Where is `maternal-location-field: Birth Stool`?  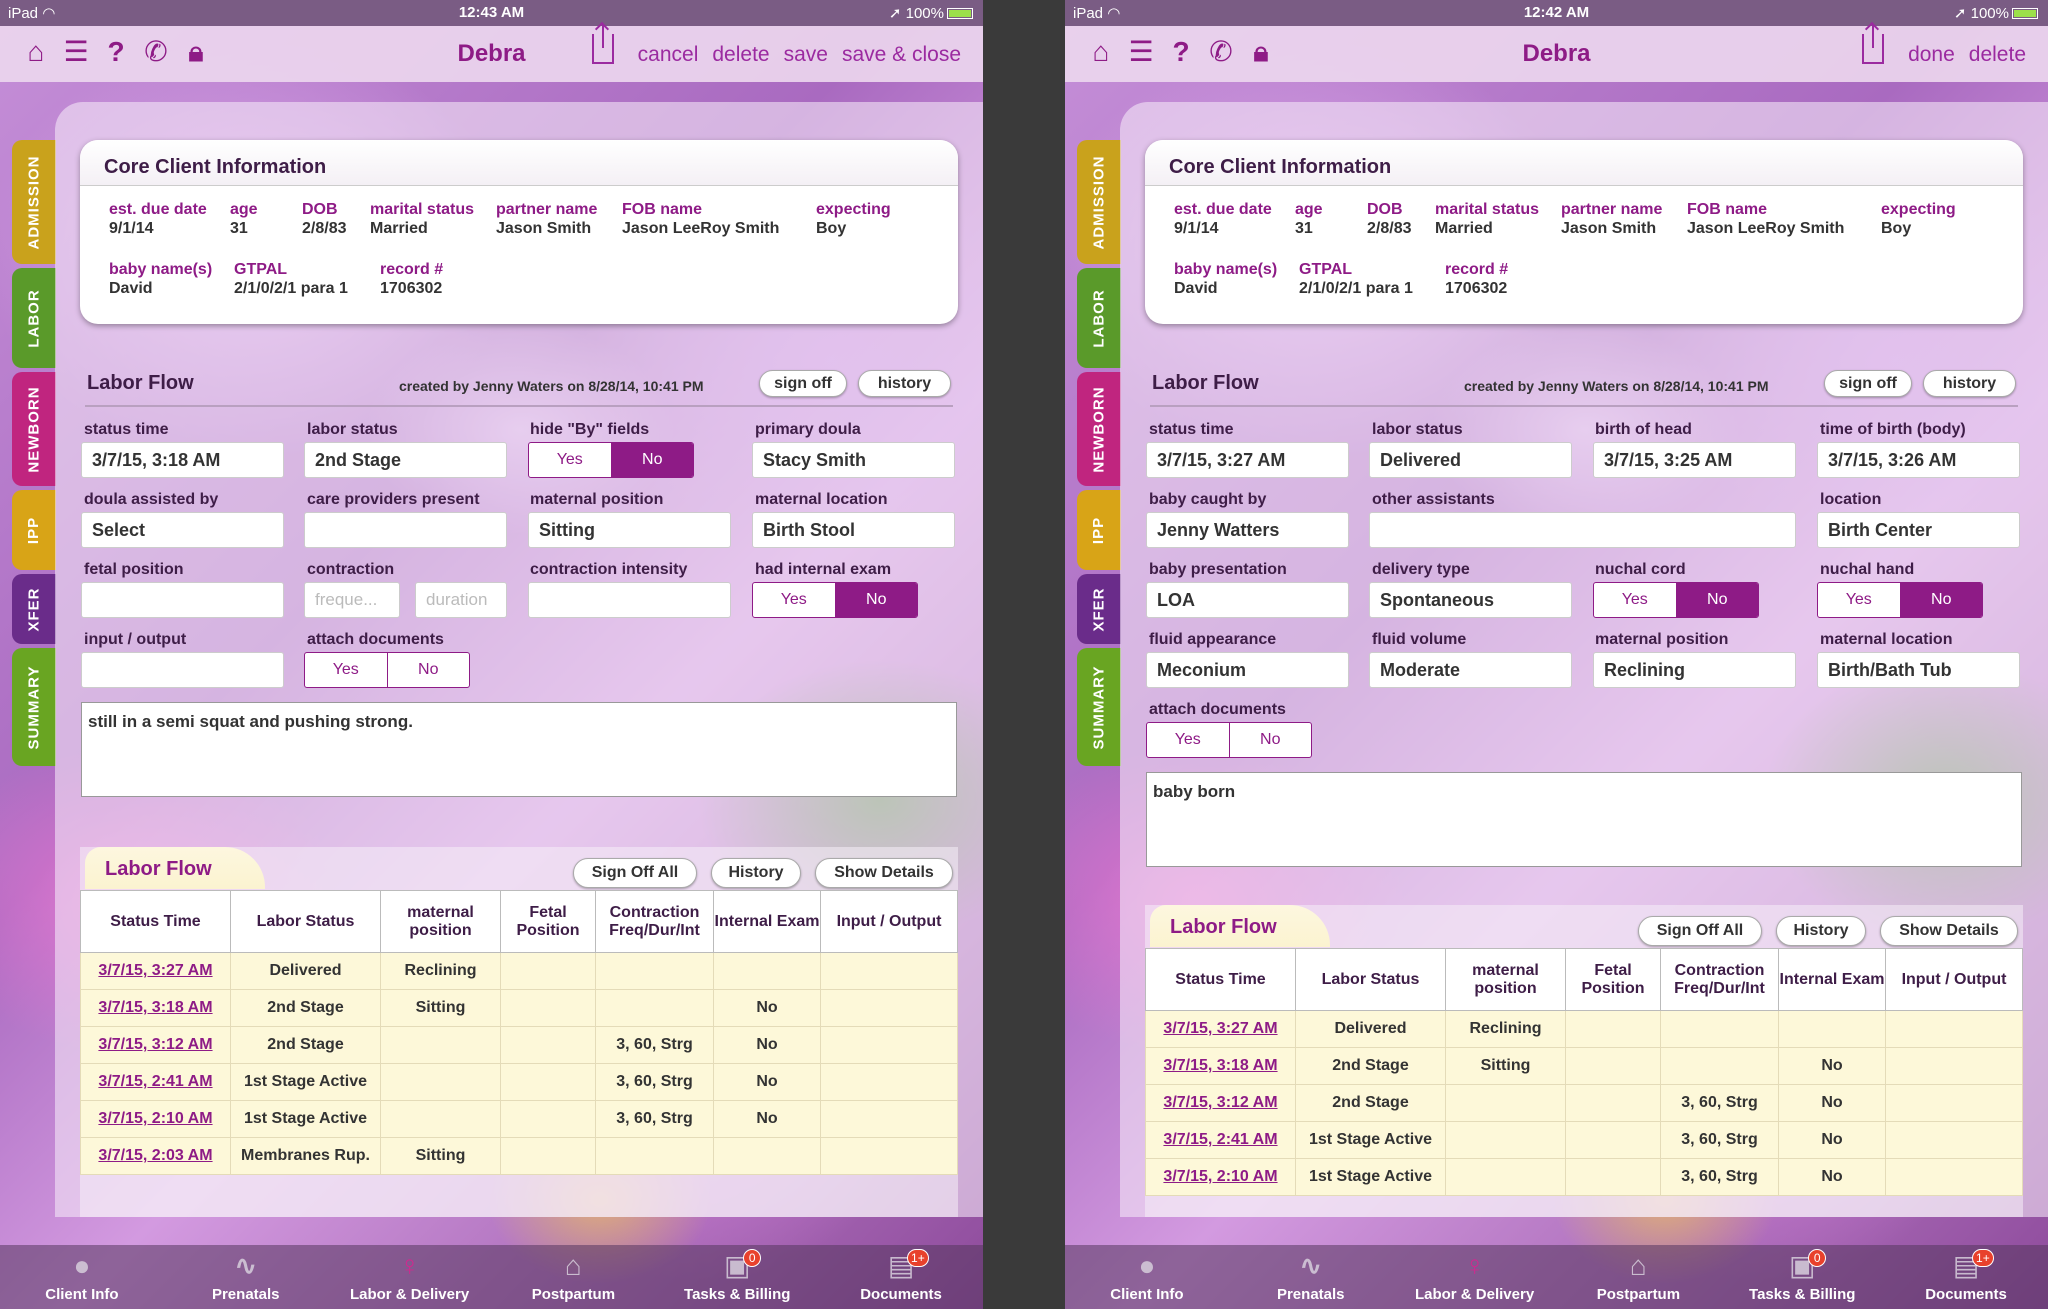 maternal-location-field: Birth Stool is located at coordinates (853, 530).